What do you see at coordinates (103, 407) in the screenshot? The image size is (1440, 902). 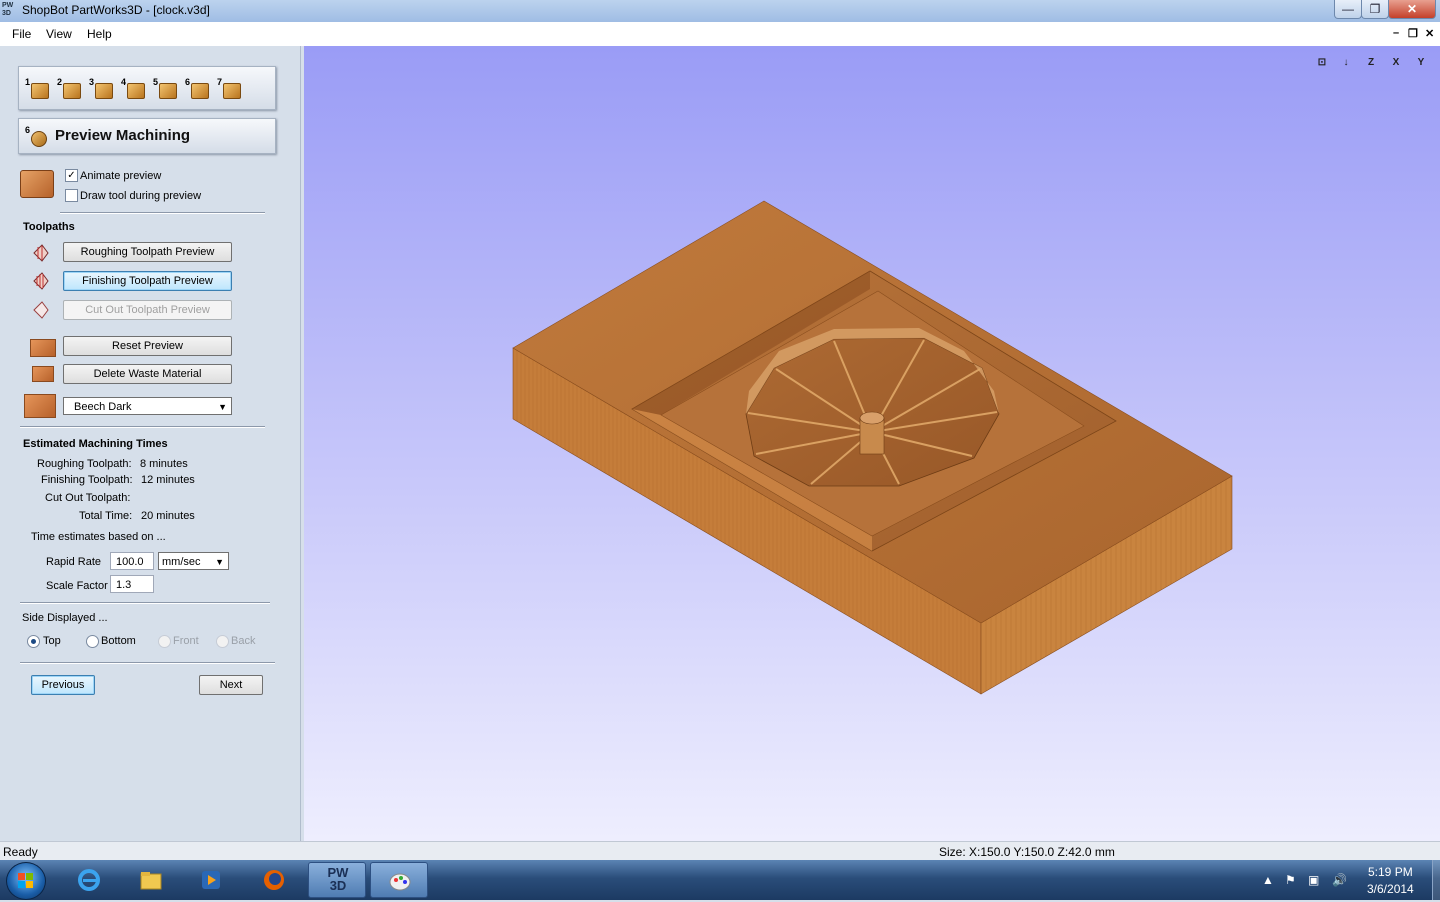 I see `material-select-value: Beech Dark` at bounding box center [103, 407].